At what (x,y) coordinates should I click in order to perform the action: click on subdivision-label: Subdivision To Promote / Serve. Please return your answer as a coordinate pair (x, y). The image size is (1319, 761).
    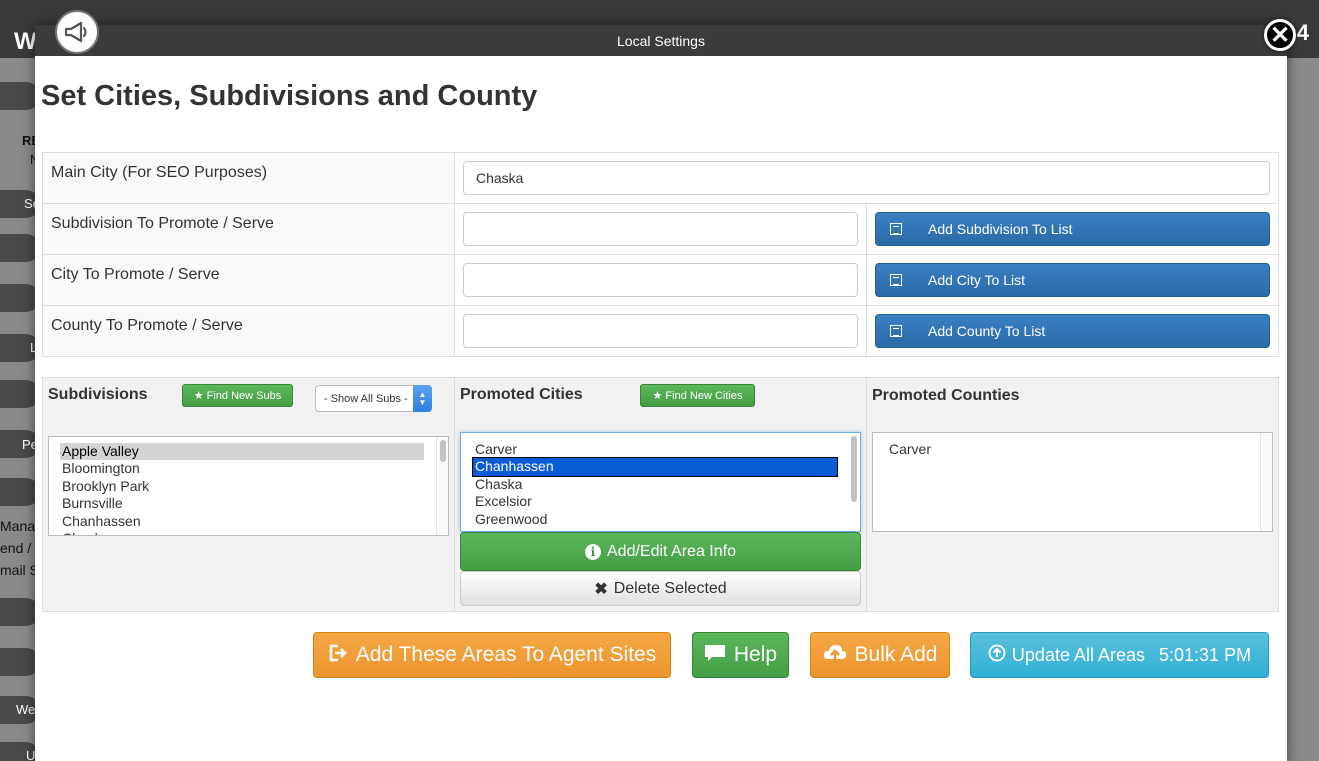
    Looking at the image, I should click on (248, 229).